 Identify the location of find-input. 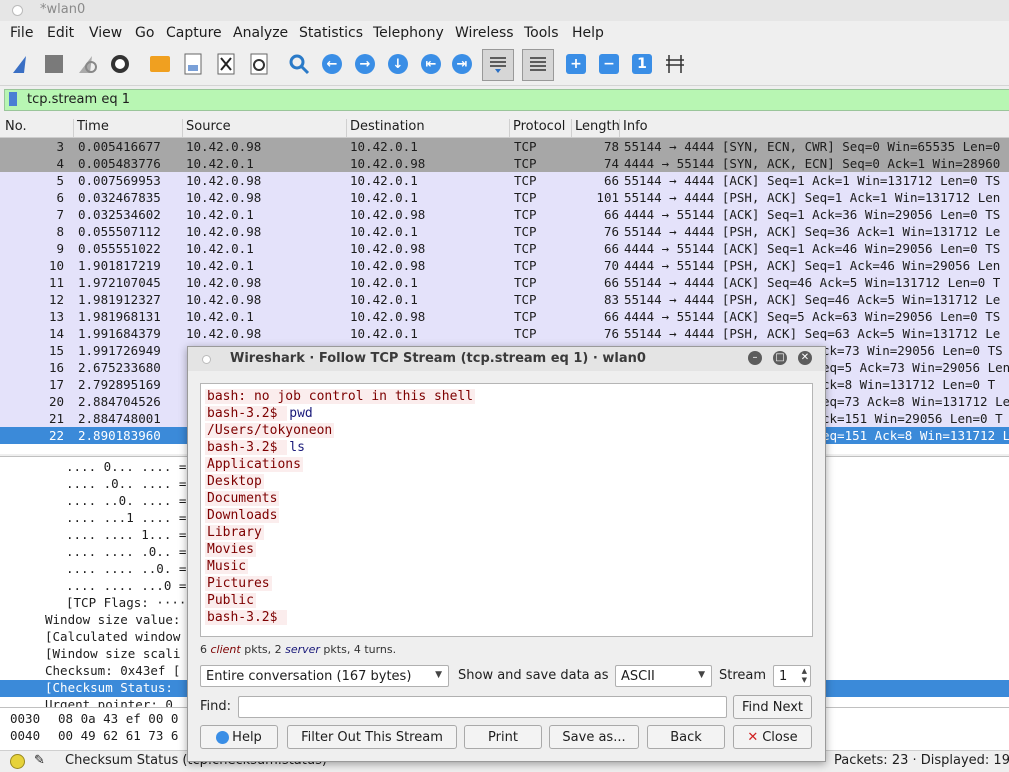
(482, 707).